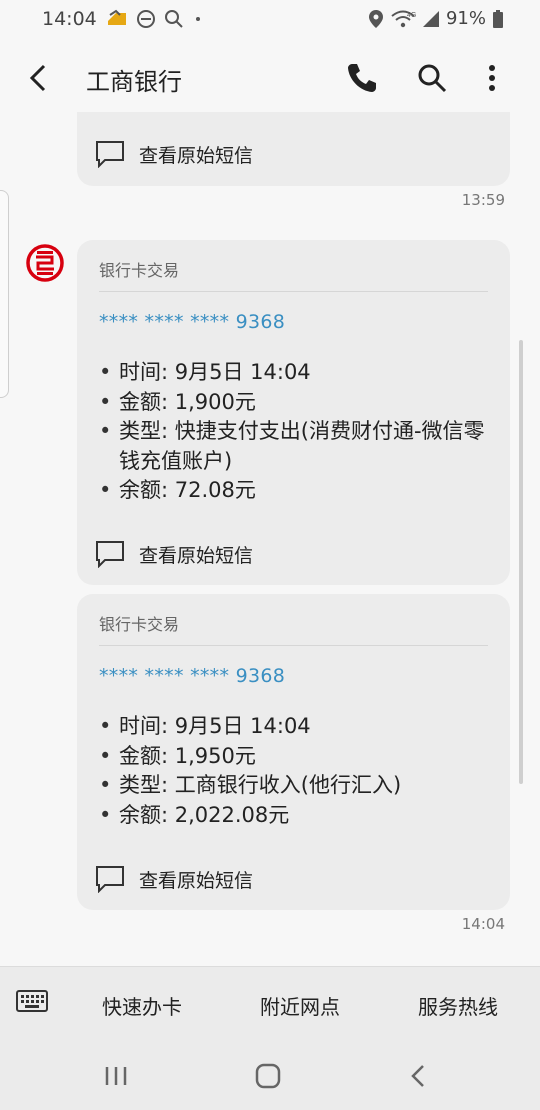 This screenshot has width=540, height=1110. I want to click on battery-icon, so click(498, 18).